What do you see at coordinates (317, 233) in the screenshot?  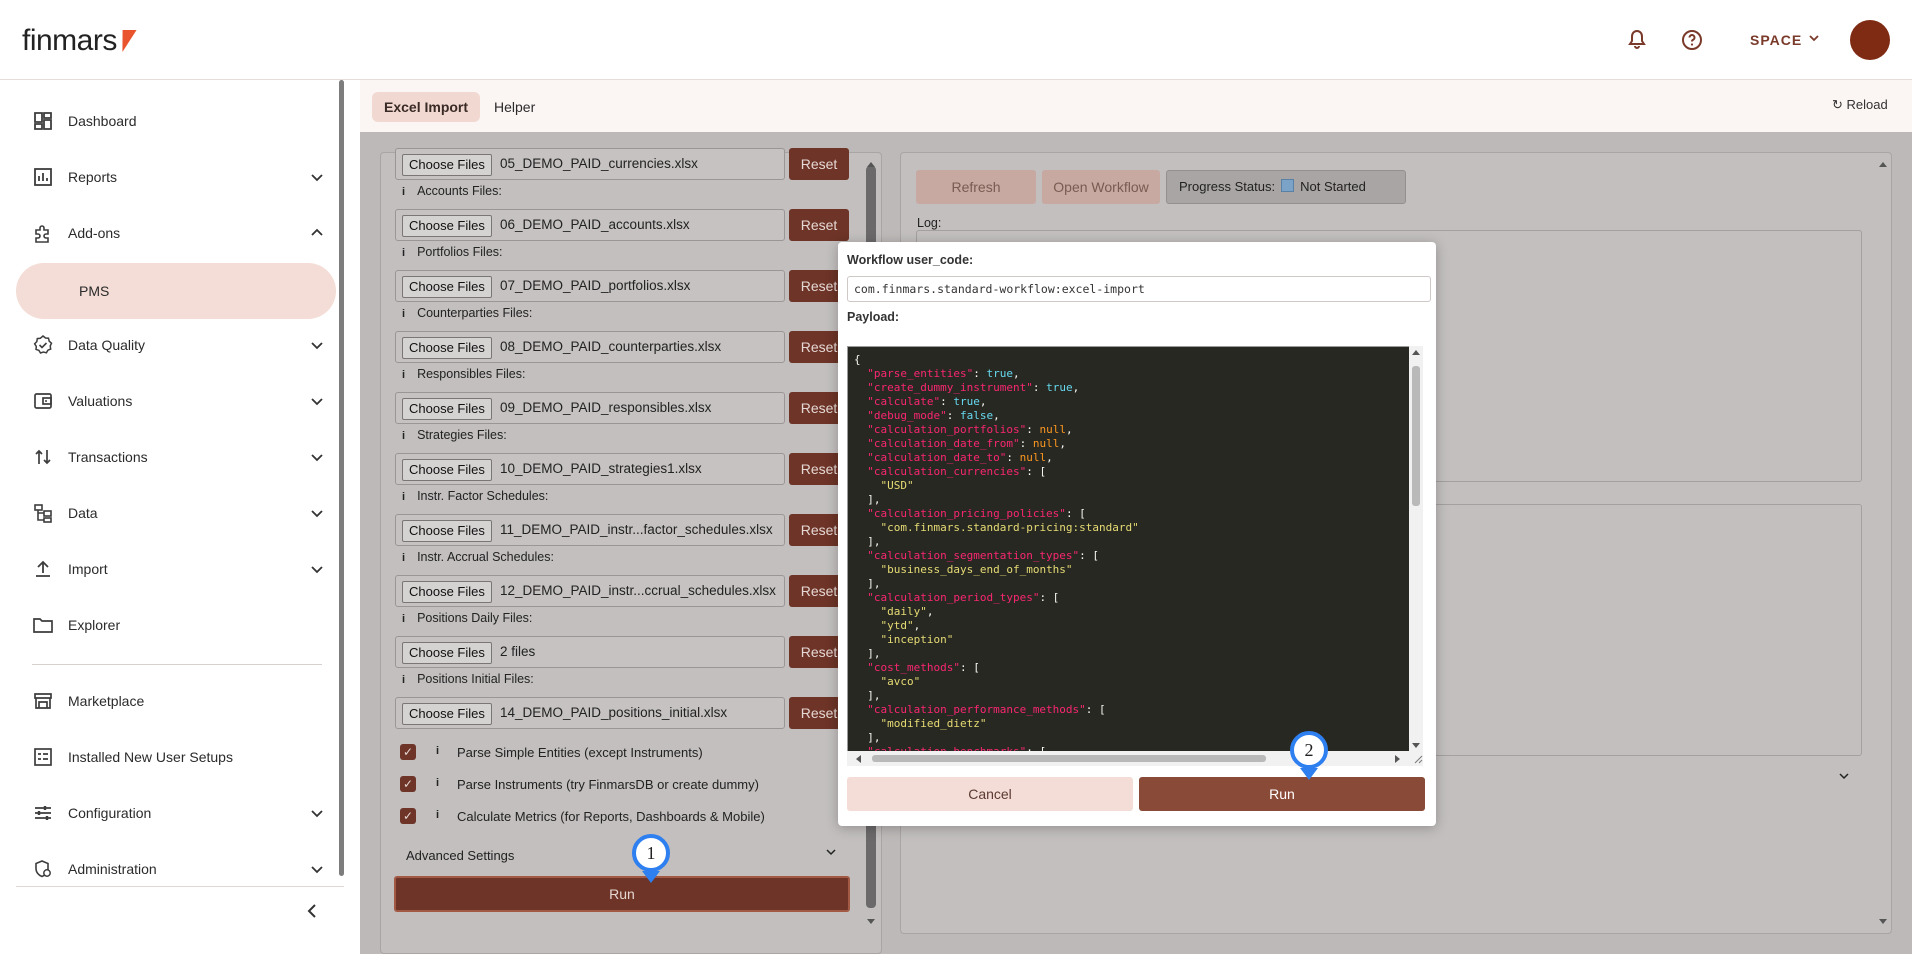 I see `chevron-up-icon` at bounding box center [317, 233].